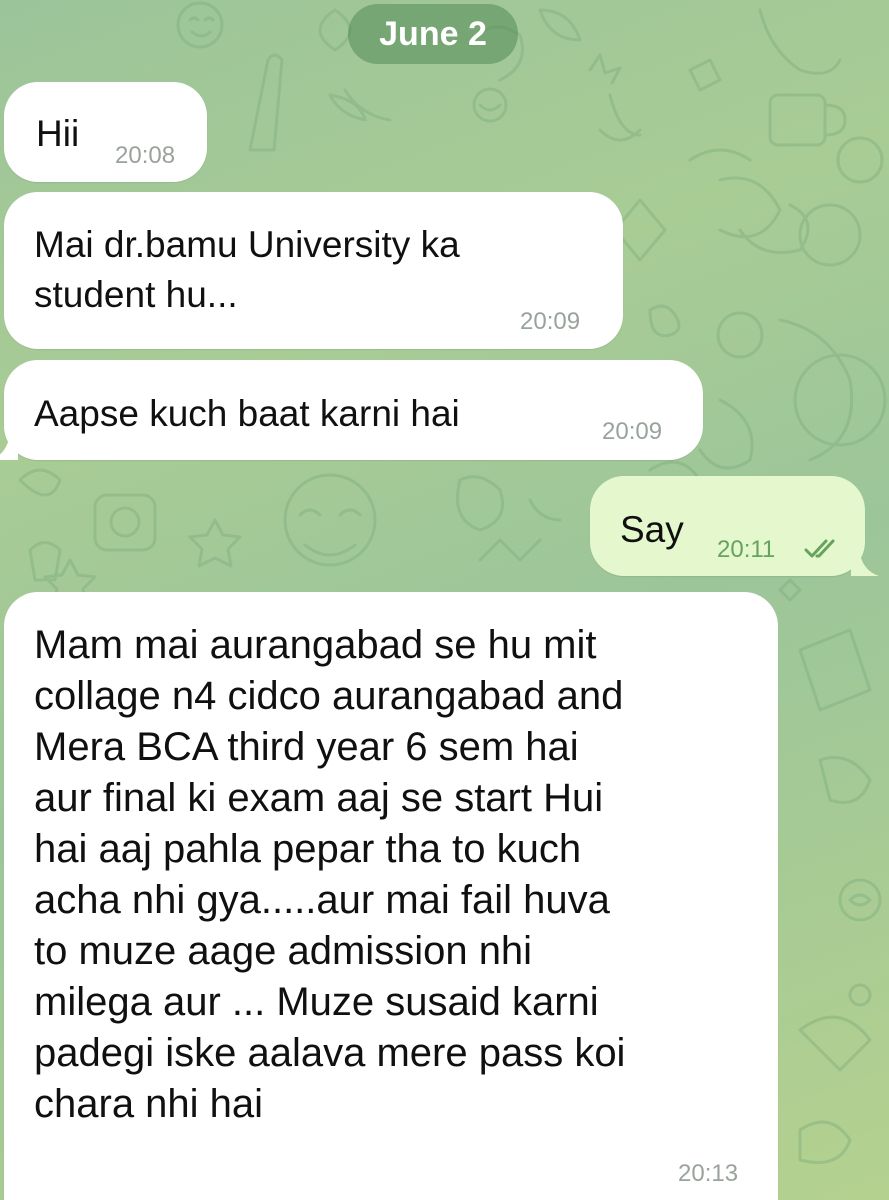  Describe the element at coordinates (727, 526) in the screenshot. I see `outgoing-message: Say 20:11` at that location.